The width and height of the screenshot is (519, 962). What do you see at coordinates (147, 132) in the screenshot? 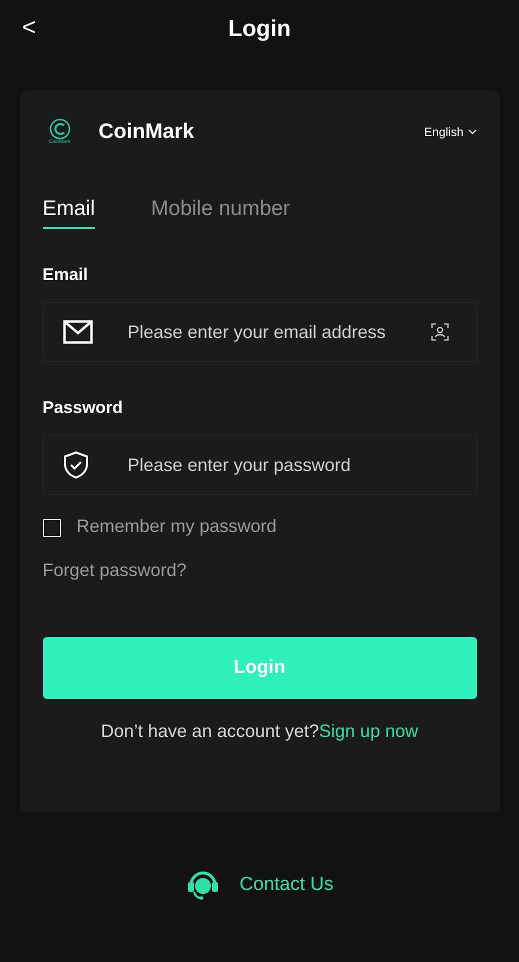
I see `brand-name: CoinMark` at bounding box center [147, 132].